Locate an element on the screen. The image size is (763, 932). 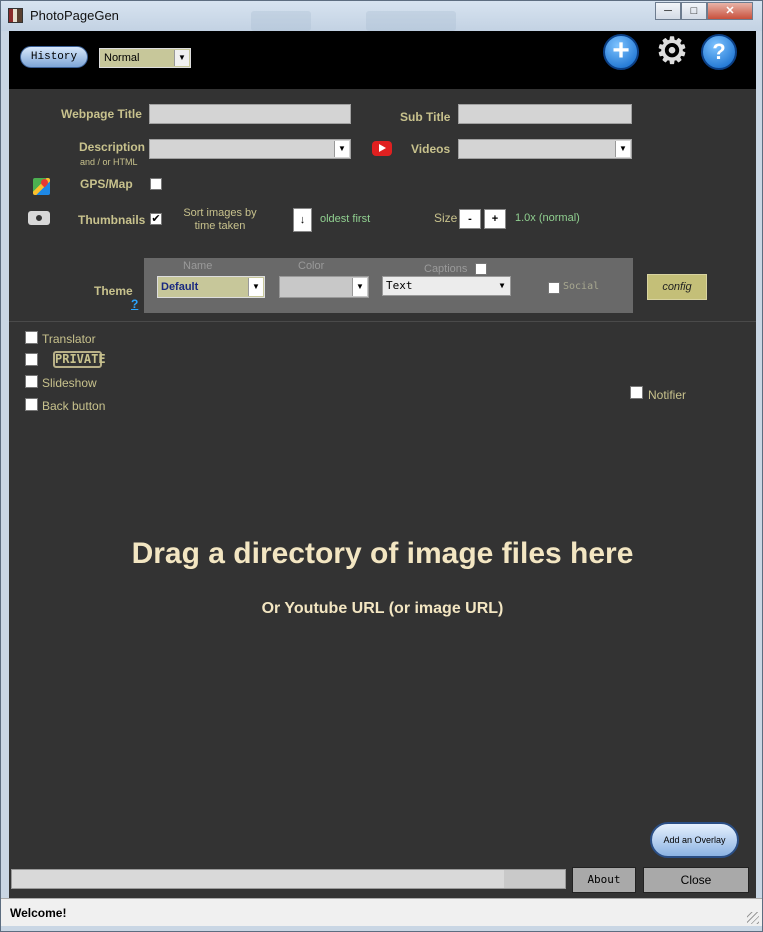
gear-icon: ⚙ is located at coordinates (672, 51).